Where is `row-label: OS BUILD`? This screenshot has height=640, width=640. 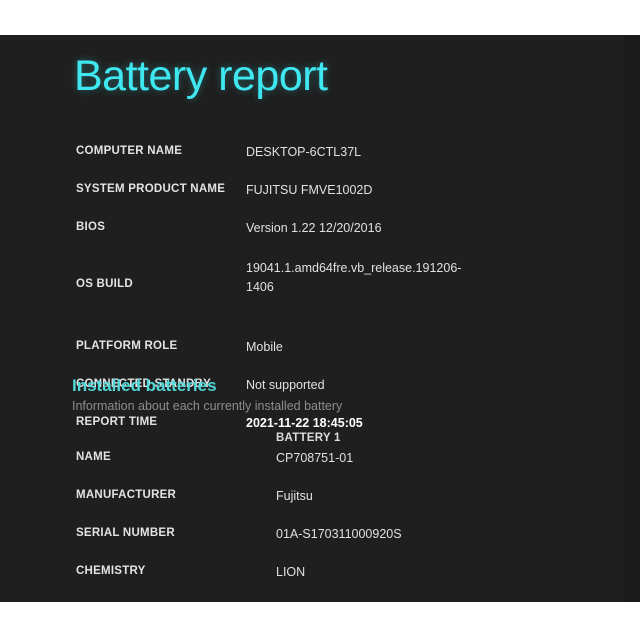 row-label: OS BUILD is located at coordinates (104, 284).